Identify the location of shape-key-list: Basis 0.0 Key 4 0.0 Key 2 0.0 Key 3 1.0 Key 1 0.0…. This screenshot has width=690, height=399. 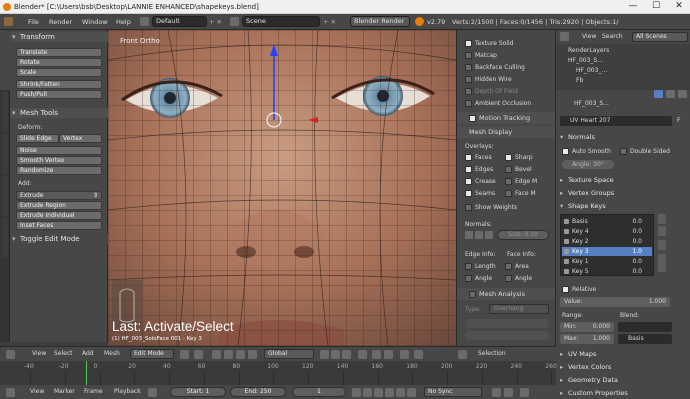
(607, 245).